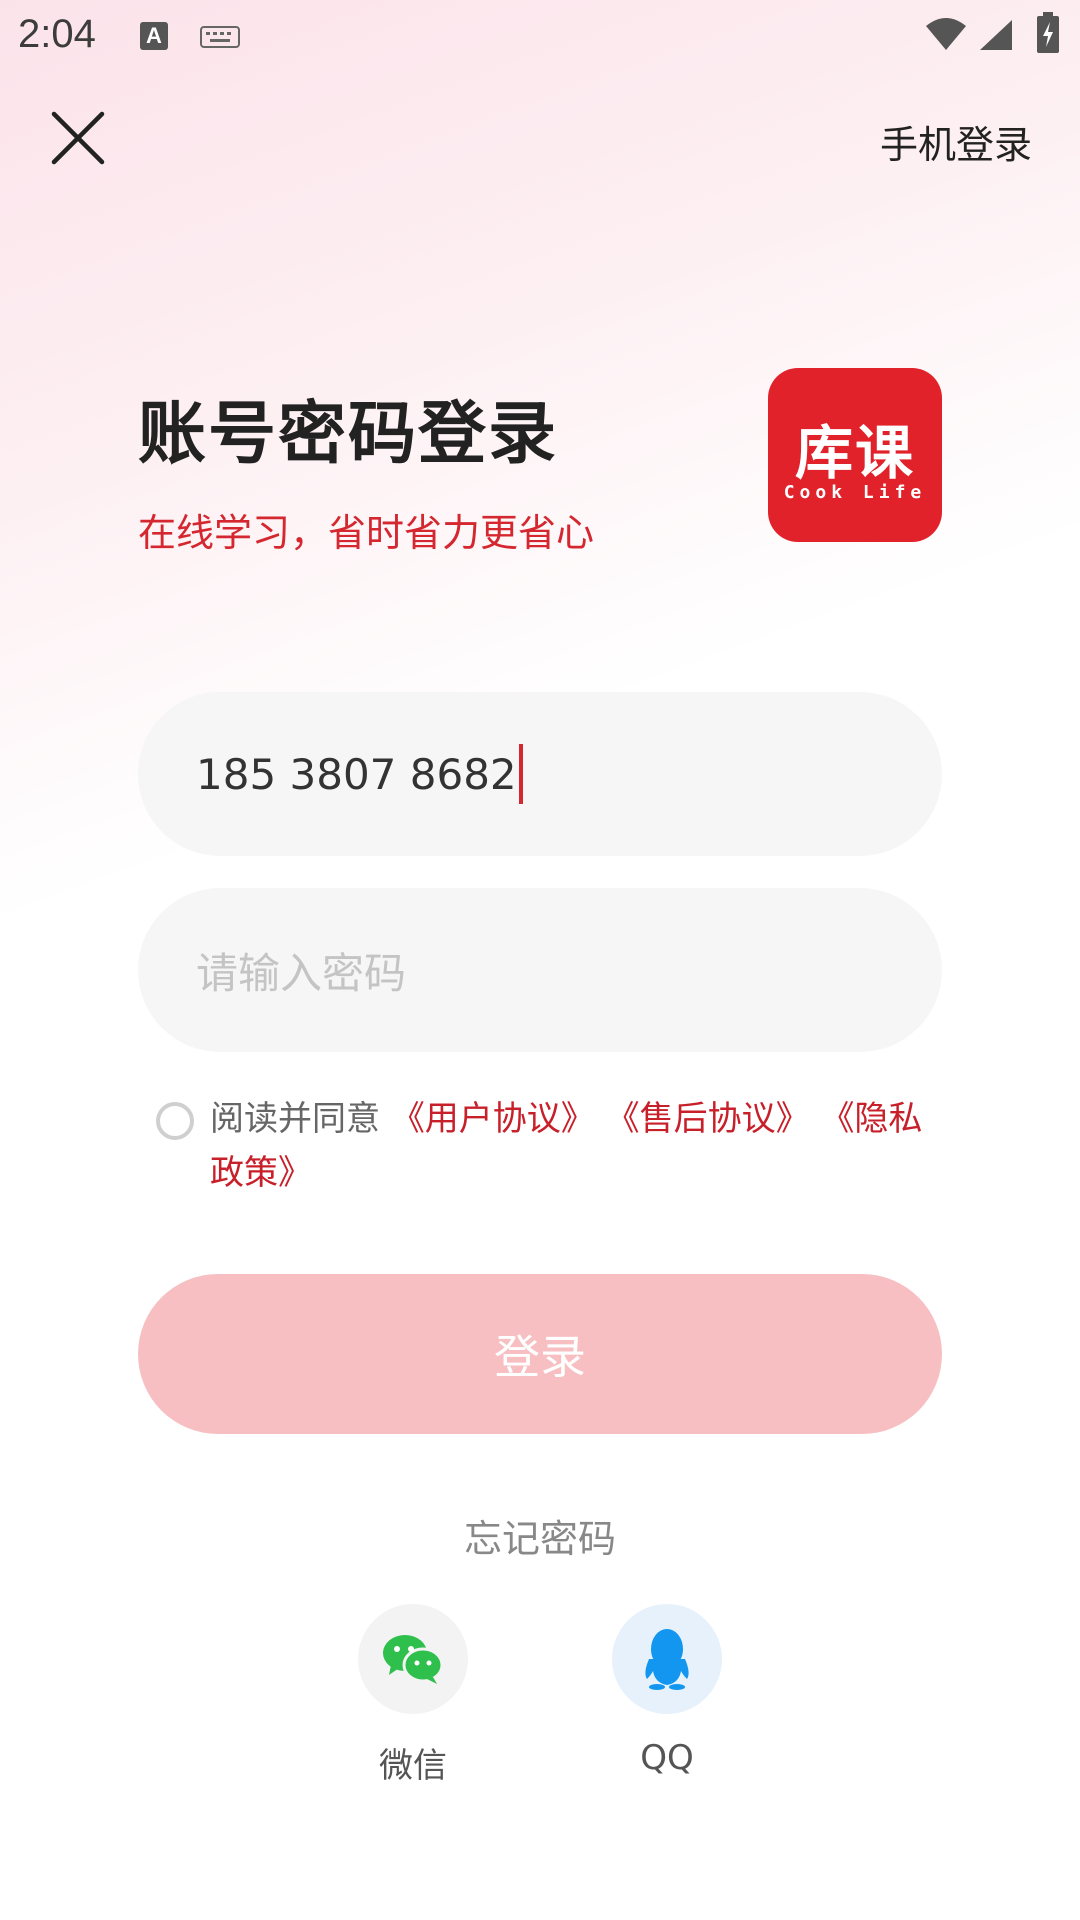 This screenshot has height=1920, width=1080. What do you see at coordinates (540, 774) in the screenshot?
I see `phone-input: 185 3807 8682` at bounding box center [540, 774].